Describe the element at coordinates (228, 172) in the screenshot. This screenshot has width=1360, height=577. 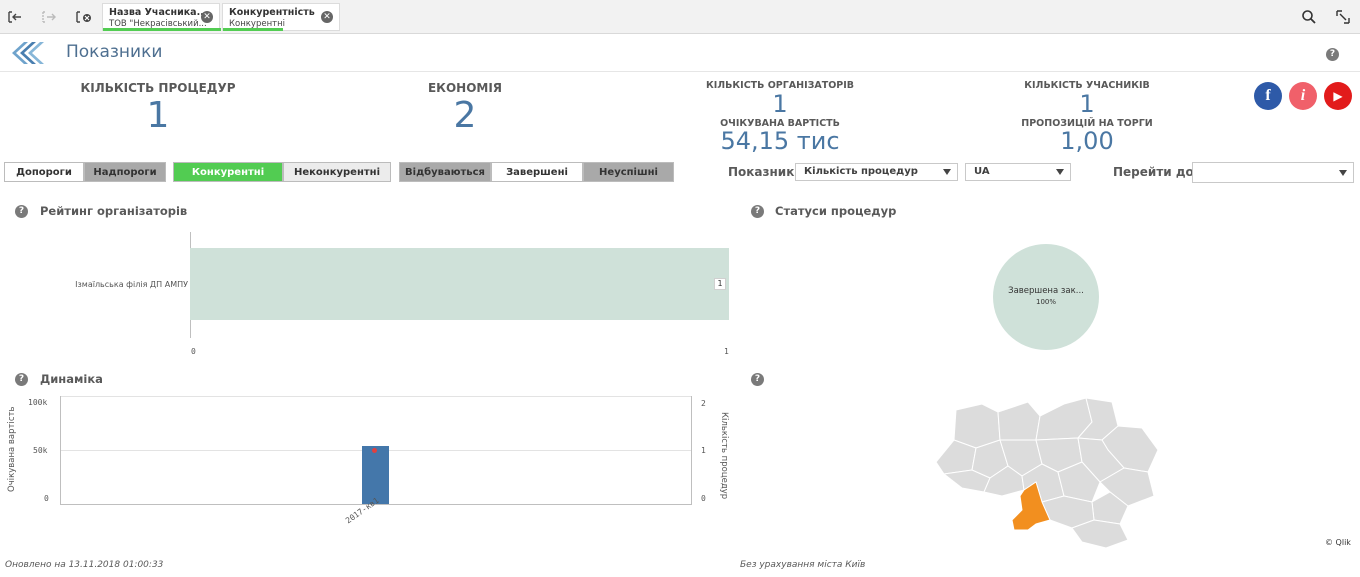
I see `filter-competitive-button: Конкурентні` at that location.